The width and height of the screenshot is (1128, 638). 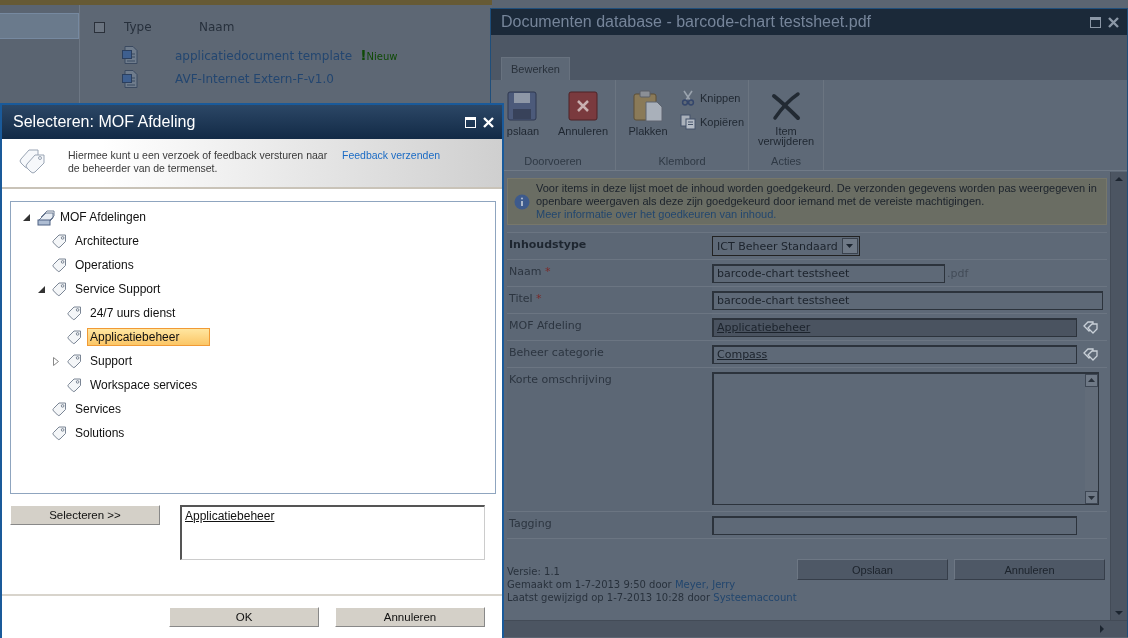 I want to click on form-button: Annuleren, so click(x=1029, y=569).